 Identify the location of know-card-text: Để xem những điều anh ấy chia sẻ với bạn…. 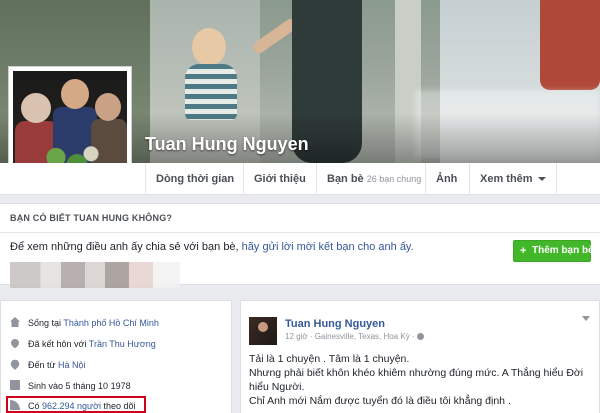
(212, 247).